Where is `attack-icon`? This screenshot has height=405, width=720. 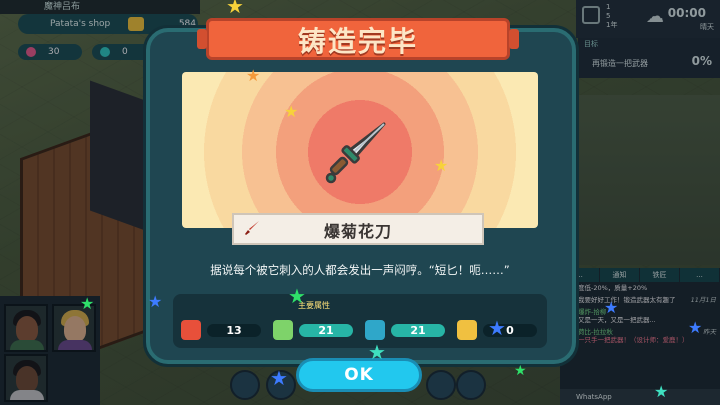 attack-icon is located at coordinates (191, 330).